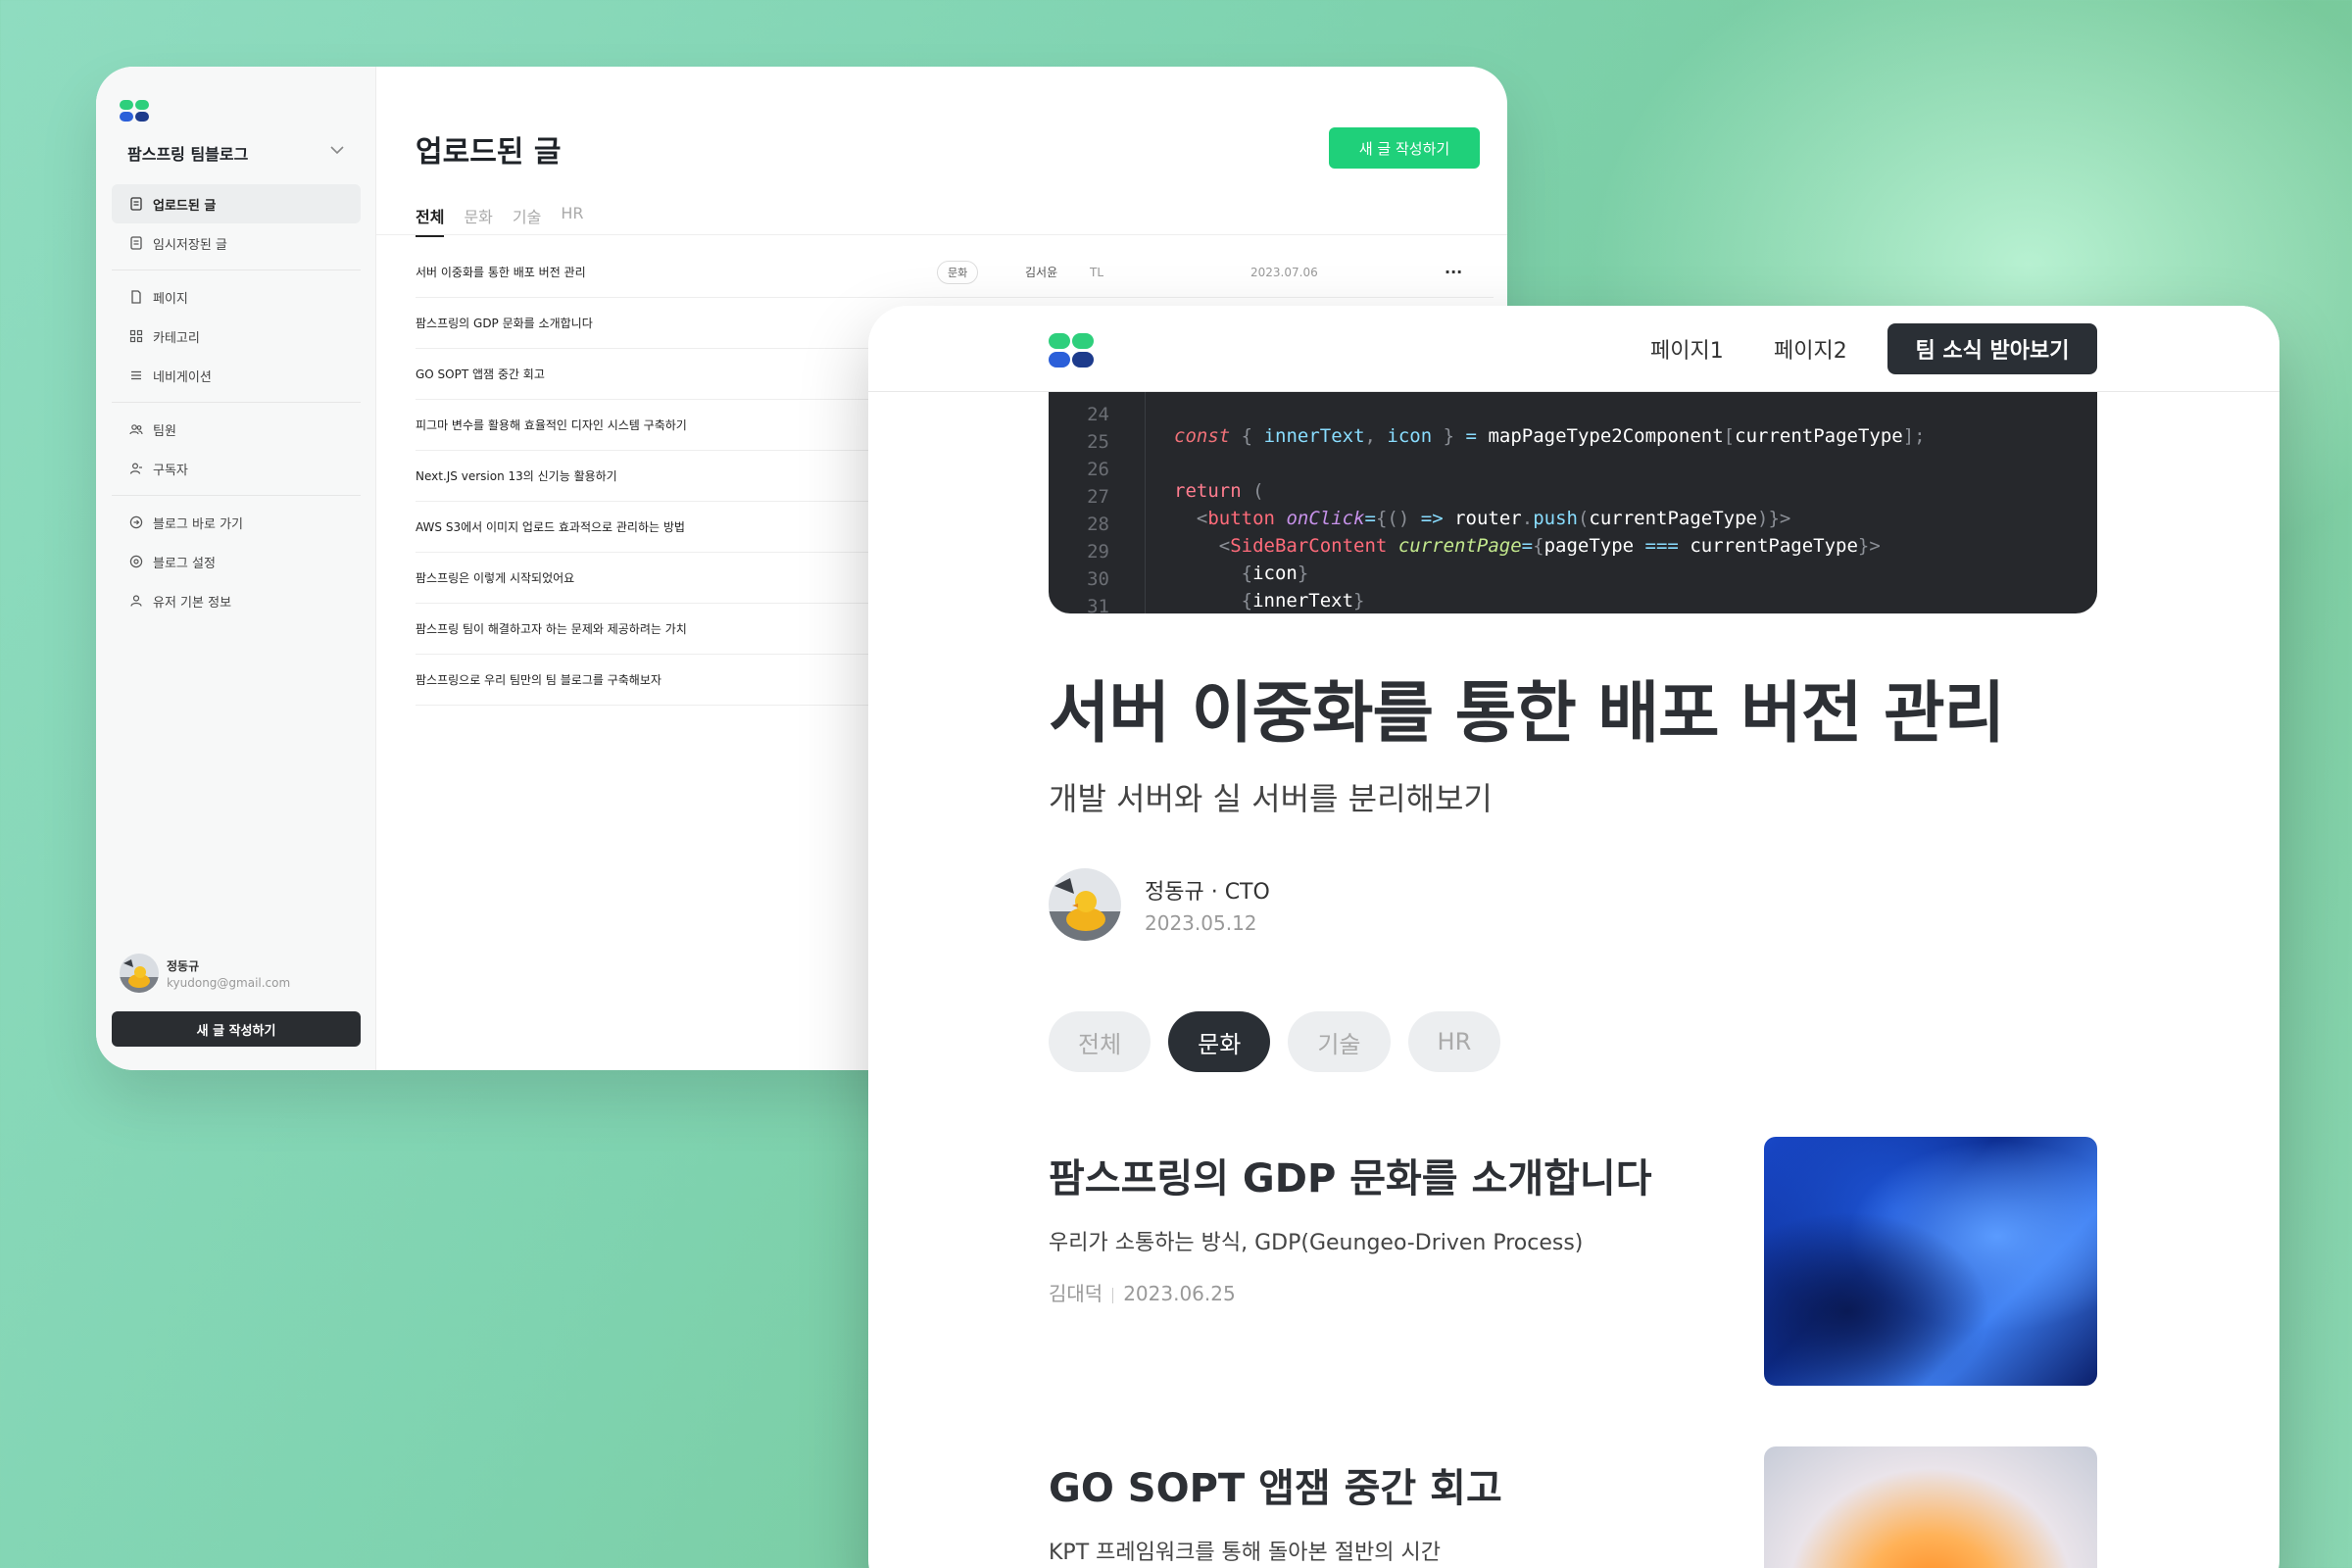  Describe the element at coordinates (527, 220) in the screenshot. I see `tab-tech: 기술` at that location.